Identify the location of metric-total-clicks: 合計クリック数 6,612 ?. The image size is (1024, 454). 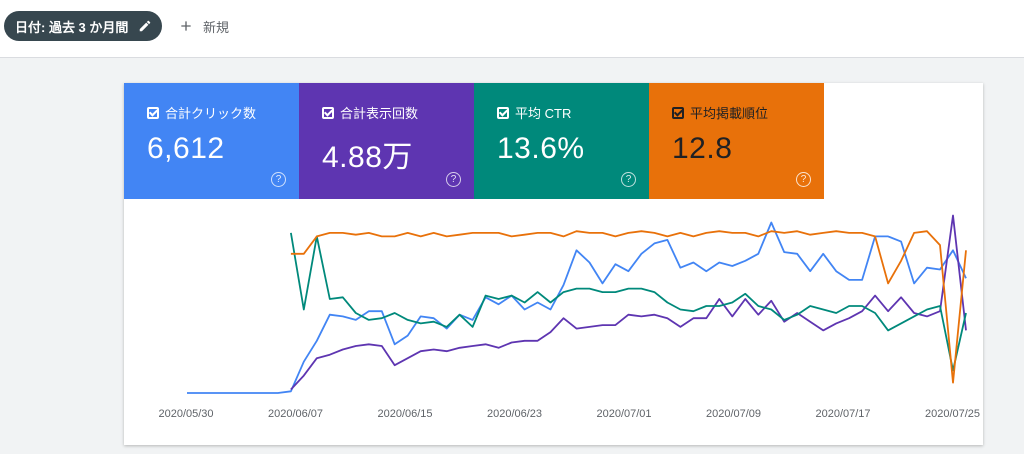
(211, 141).